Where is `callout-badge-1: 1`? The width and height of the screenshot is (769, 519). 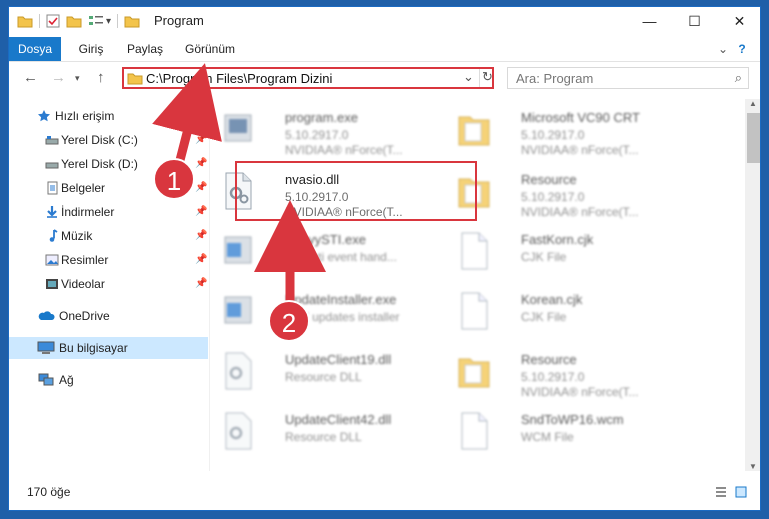 callout-badge-1: 1 is located at coordinates (174, 179).